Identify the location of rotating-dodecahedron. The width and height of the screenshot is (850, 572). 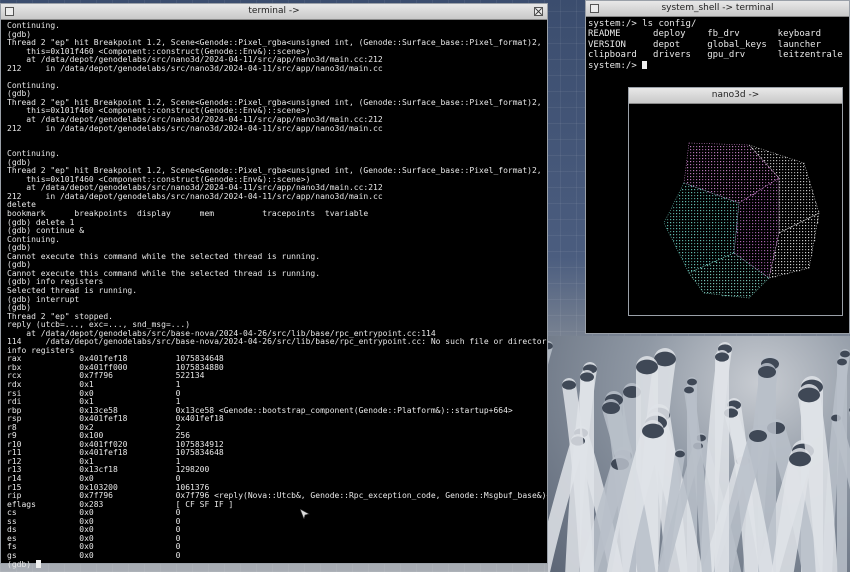
(741, 220).